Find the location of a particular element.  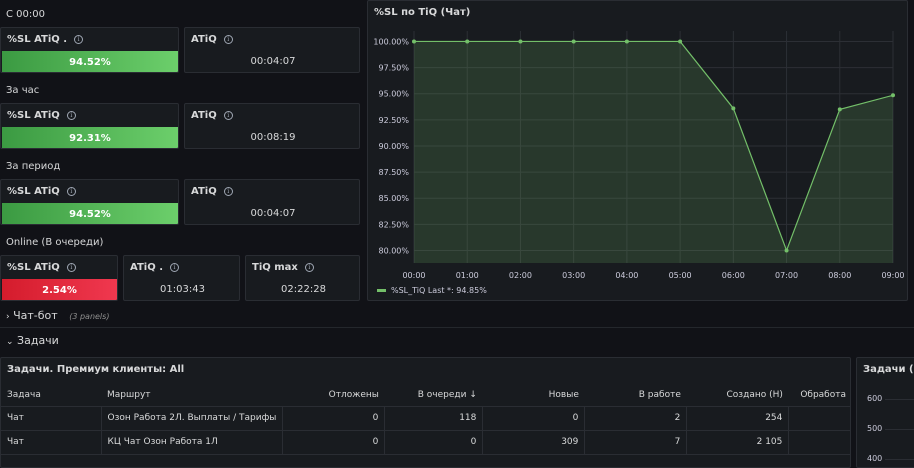

stat-atiq-online: ATiQ . i 01:03:43 is located at coordinates (181, 278).